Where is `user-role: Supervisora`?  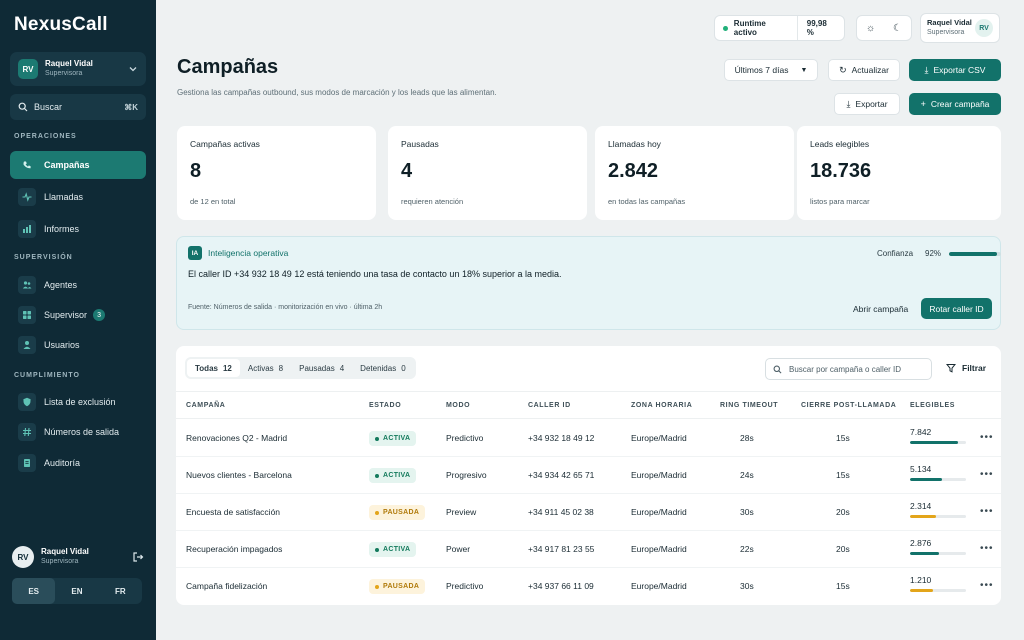
user-role: Supervisora is located at coordinates (60, 561).